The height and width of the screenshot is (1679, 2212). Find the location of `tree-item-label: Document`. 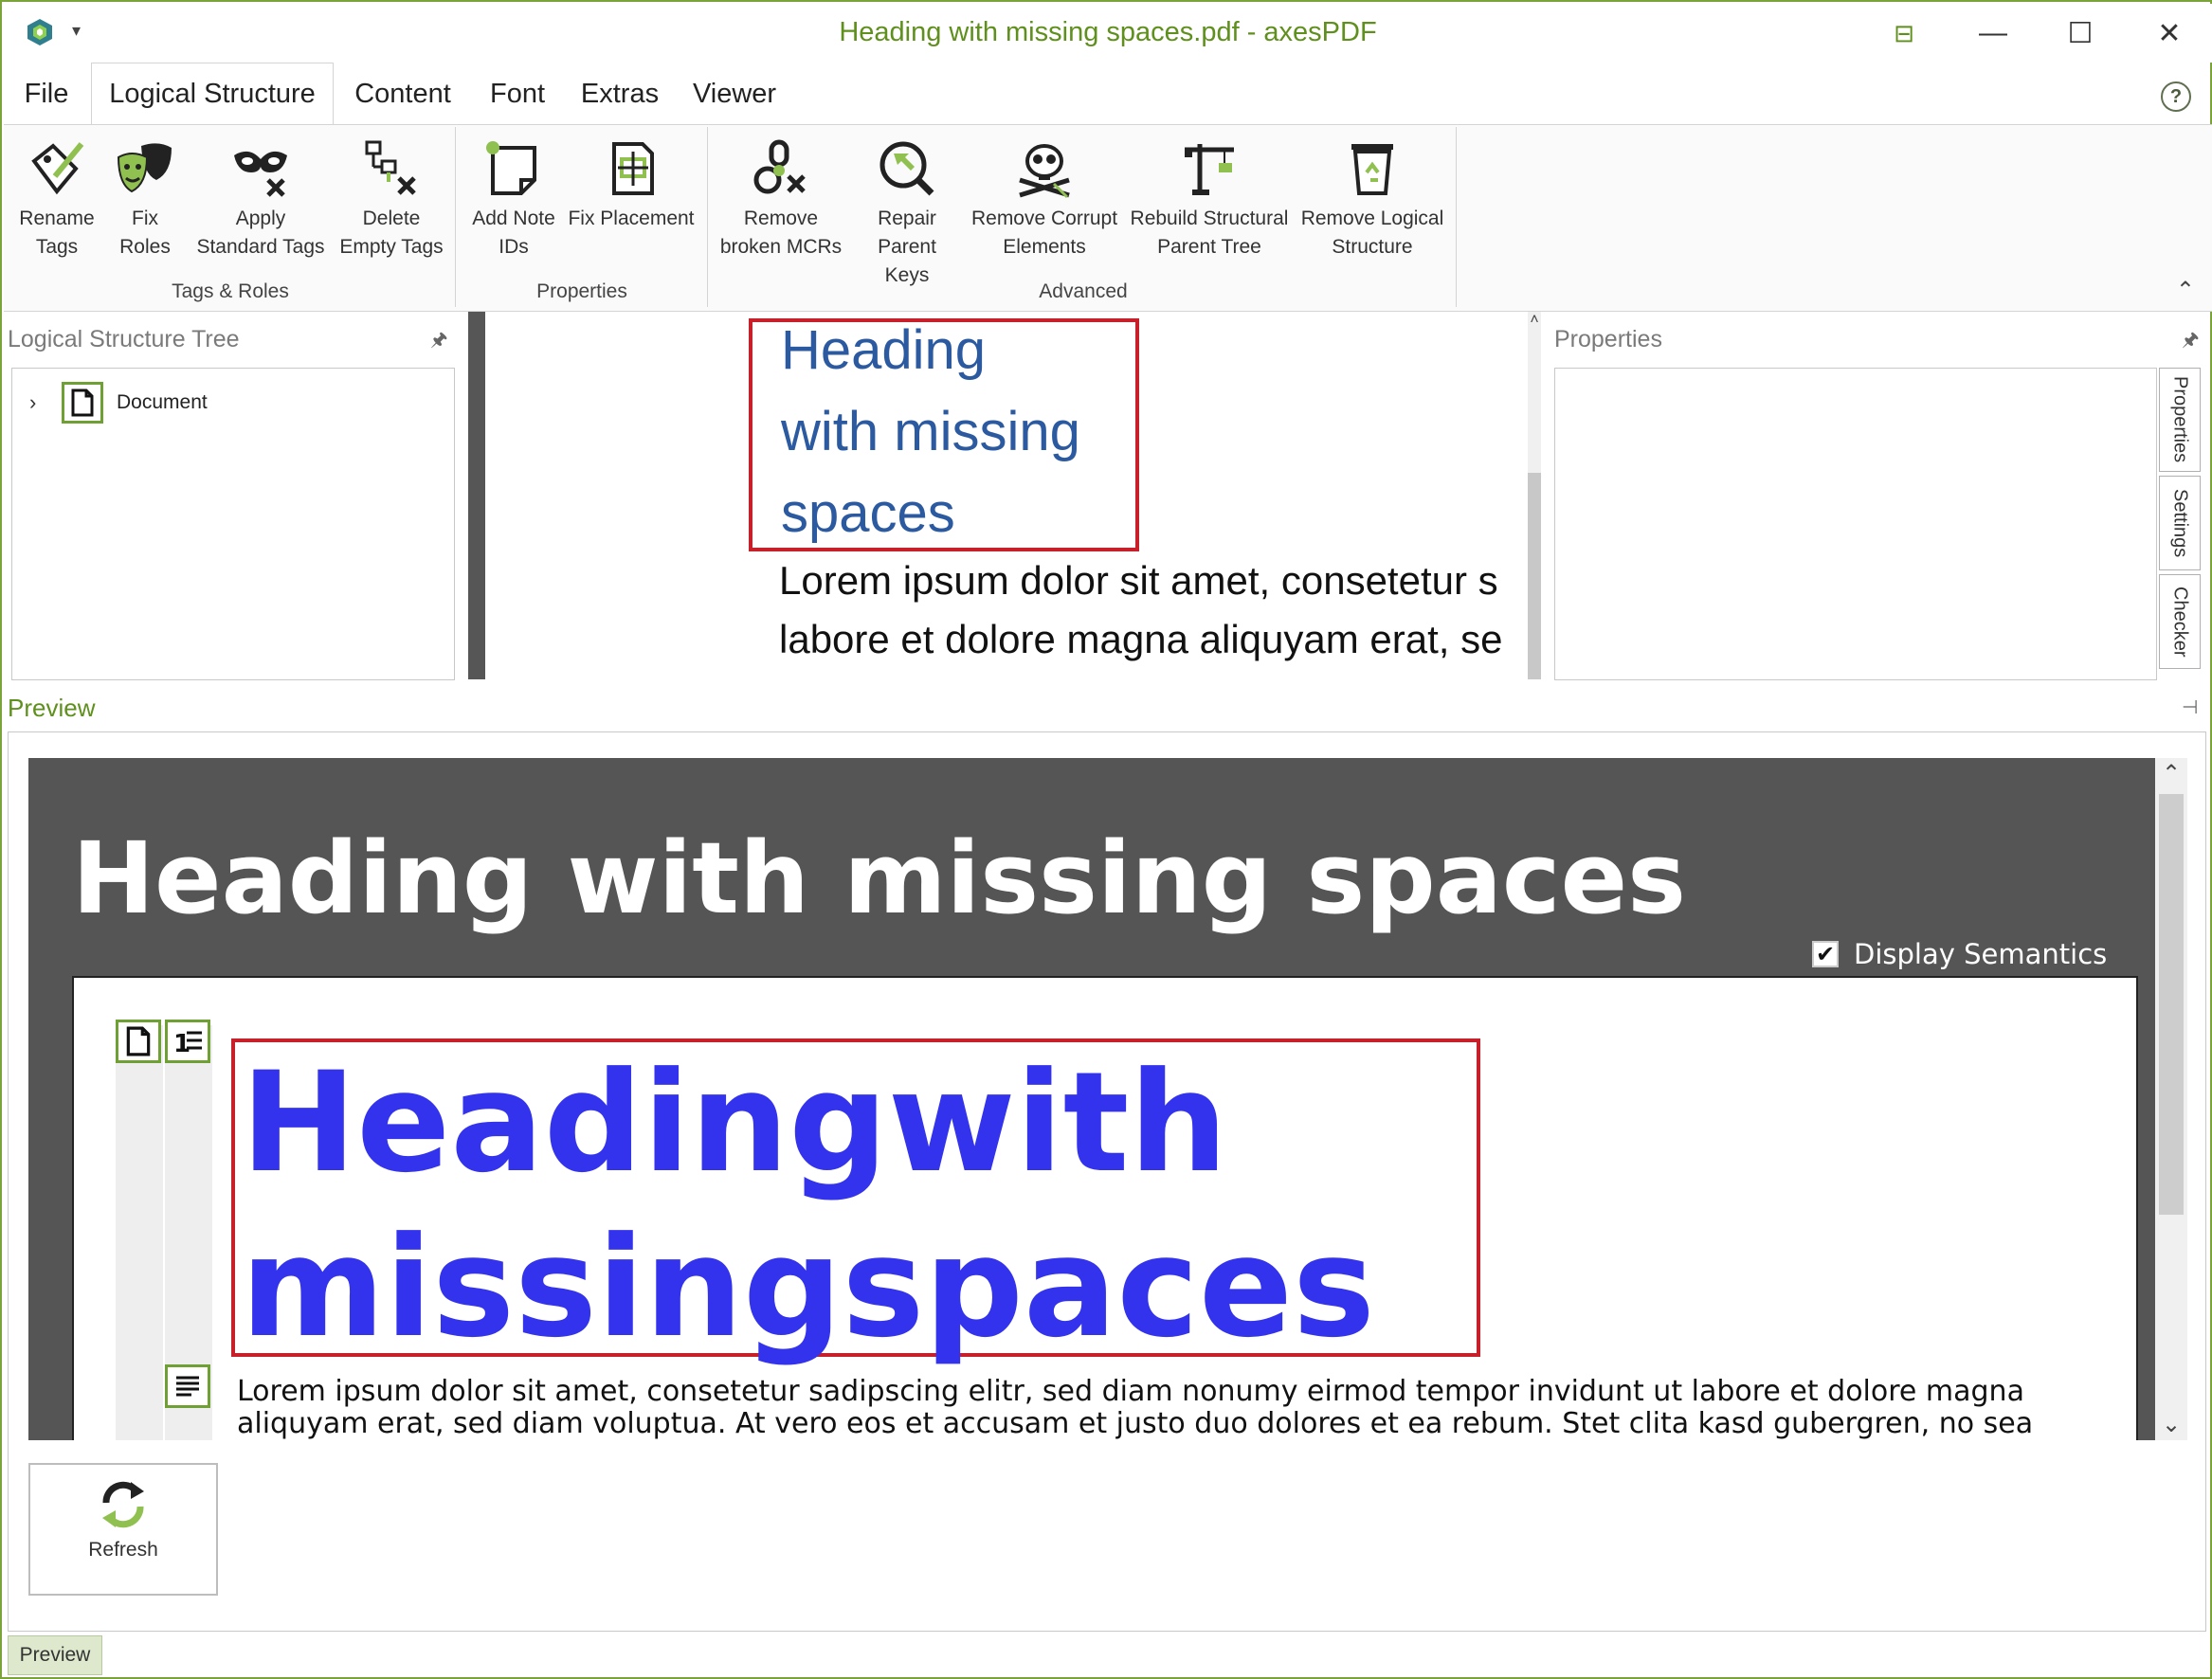

tree-item-label: Document is located at coordinates (162, 402).